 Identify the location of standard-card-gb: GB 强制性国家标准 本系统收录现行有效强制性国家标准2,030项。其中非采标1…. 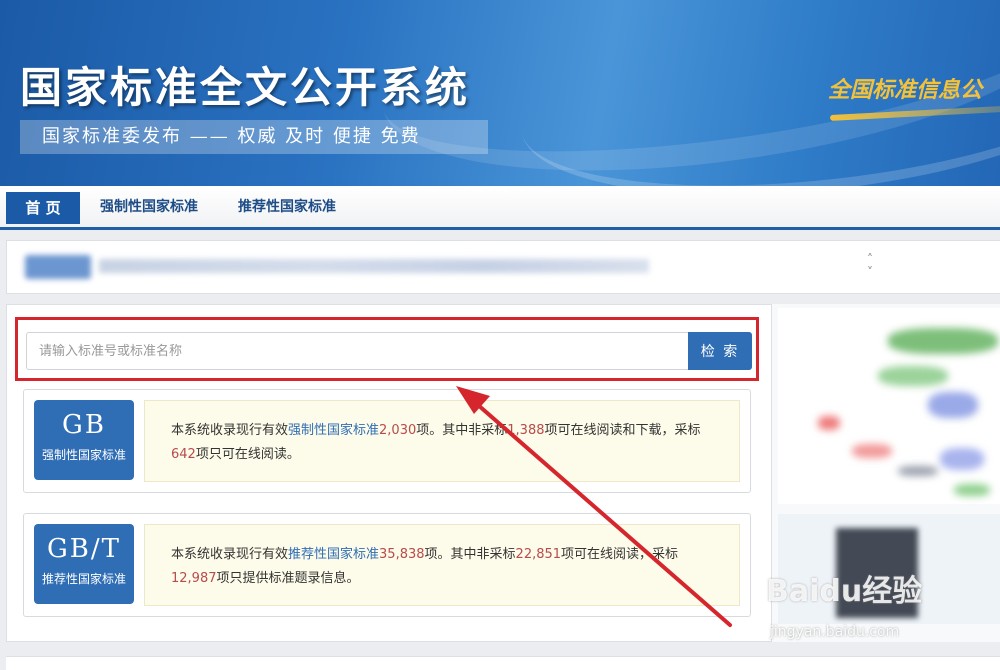
(387, 441).